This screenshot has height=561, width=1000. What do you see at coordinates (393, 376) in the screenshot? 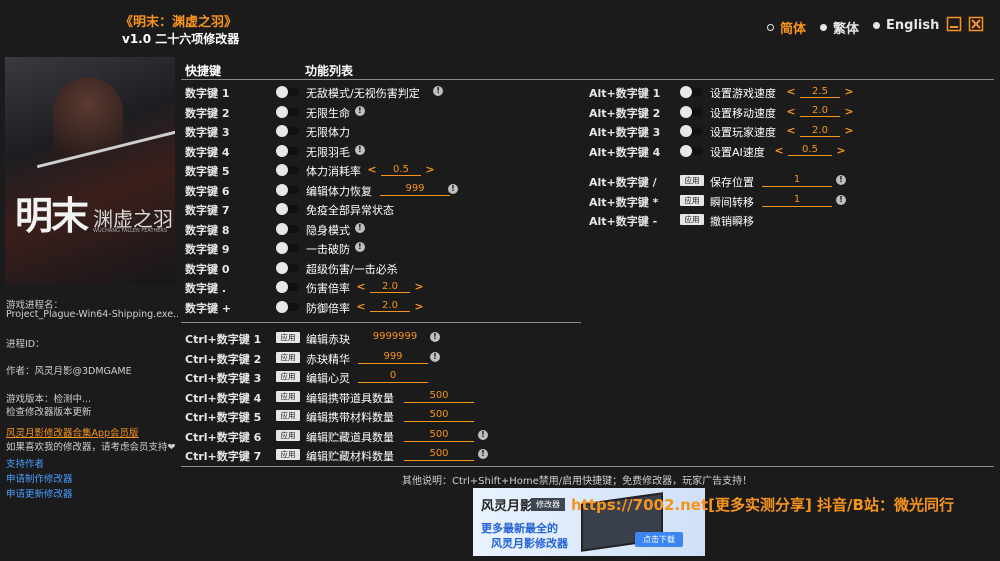
I see `value-field: 0` at bounding box center [393, 376].